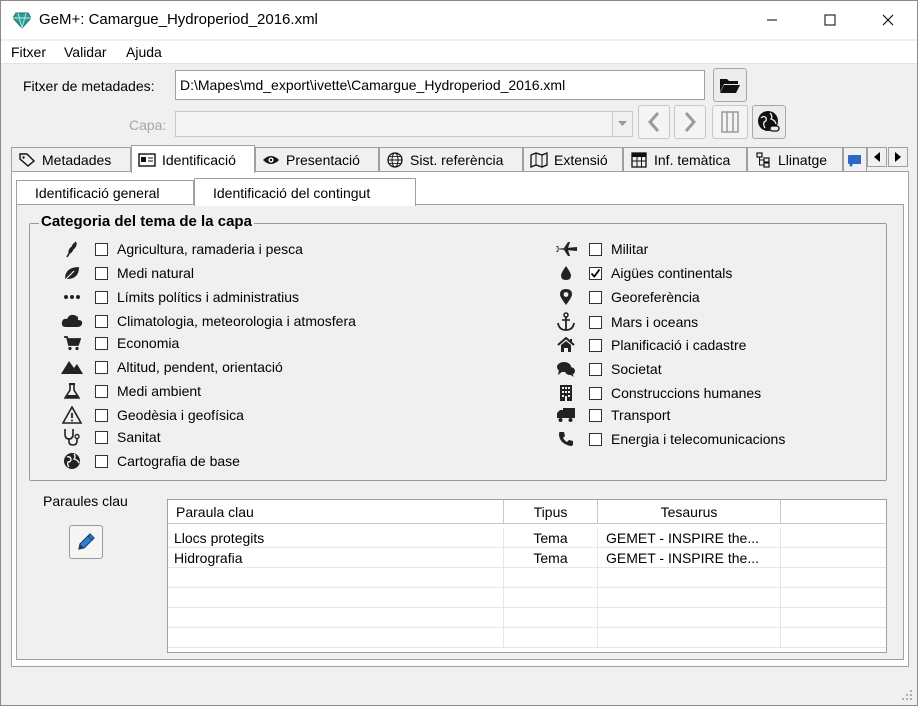 Image resolution: width=918 pixels, height=706 pixels. I want to click on caret-right-icon, so click(898, 157).